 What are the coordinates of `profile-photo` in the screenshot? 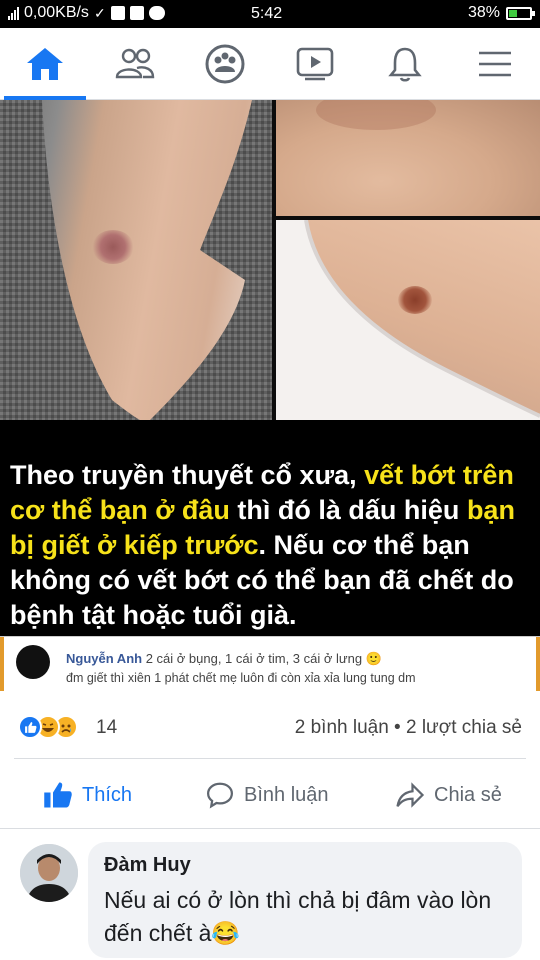 It's located at (49, 873).